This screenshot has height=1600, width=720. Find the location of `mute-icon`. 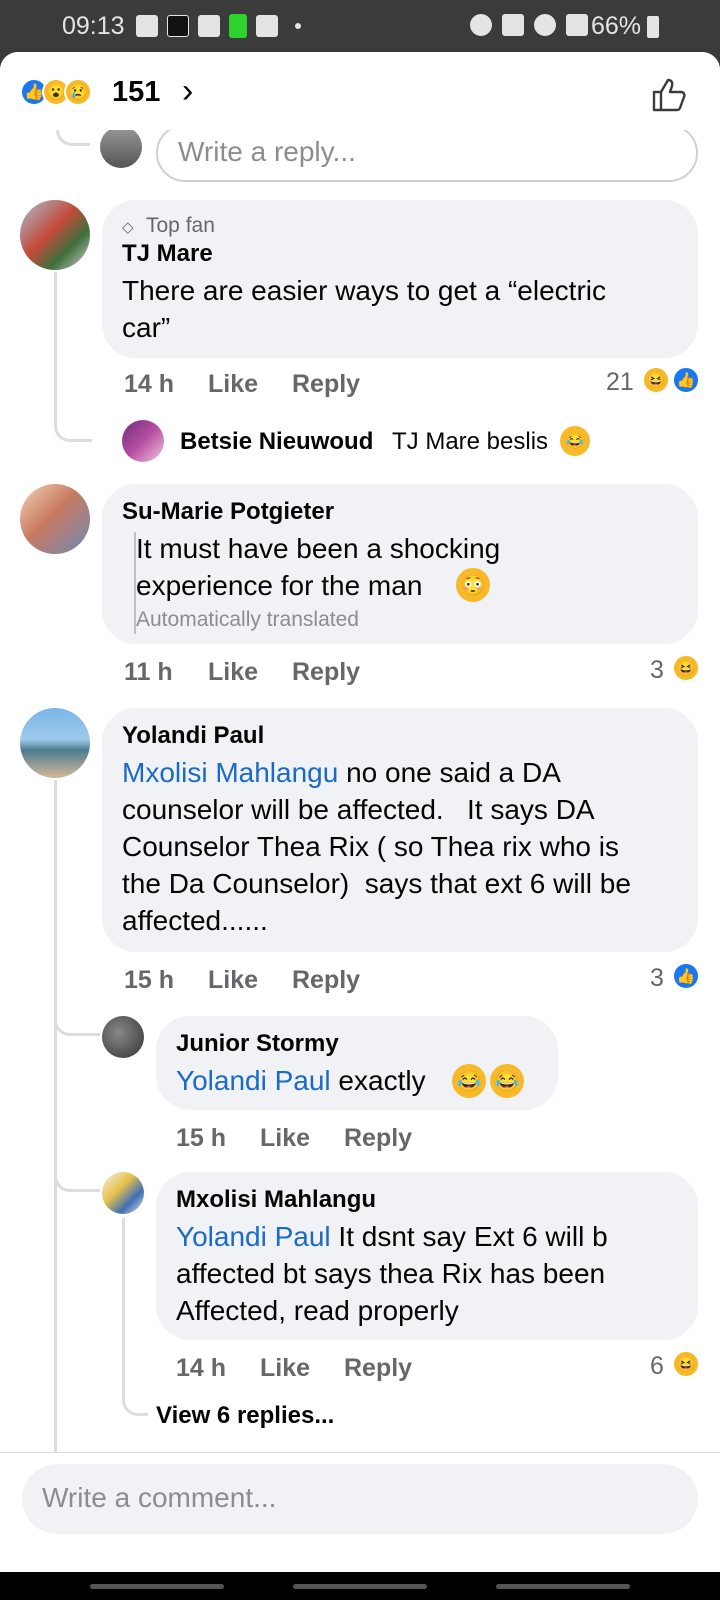

mute-icon is located at coordinates (513, 25).